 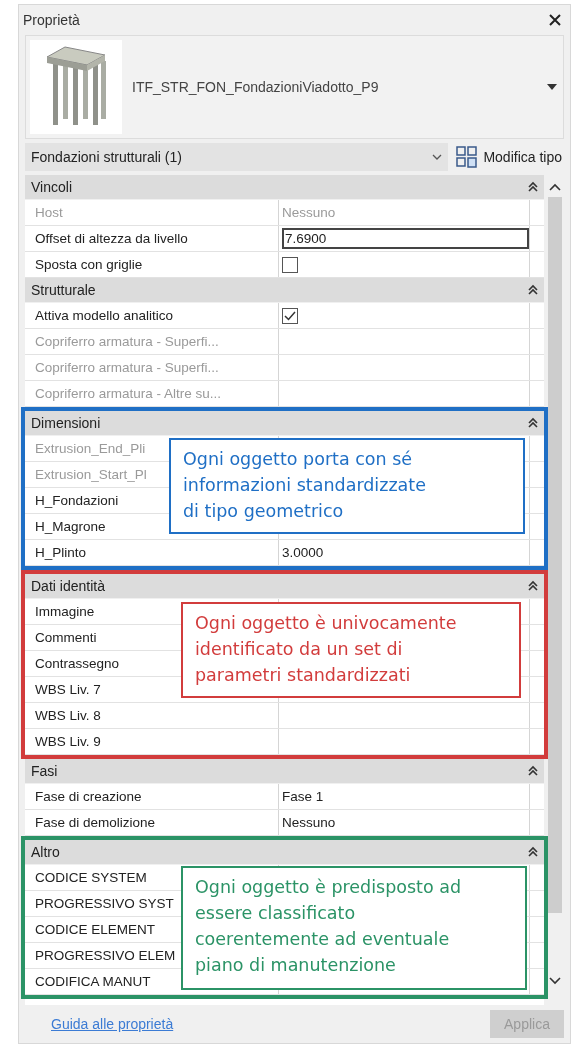 What do you see at coordinates (91, 877) in the screenshot?
I see `property-label: CODICE SYSTEM` at bounding box center [91, 877].